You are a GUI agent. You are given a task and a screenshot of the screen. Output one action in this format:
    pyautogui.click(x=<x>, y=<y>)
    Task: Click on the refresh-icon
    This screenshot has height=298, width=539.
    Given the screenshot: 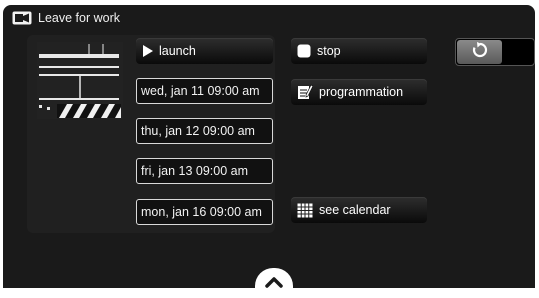 What is the action you would take?
    pyautogui.click(x=480, y=52)
    